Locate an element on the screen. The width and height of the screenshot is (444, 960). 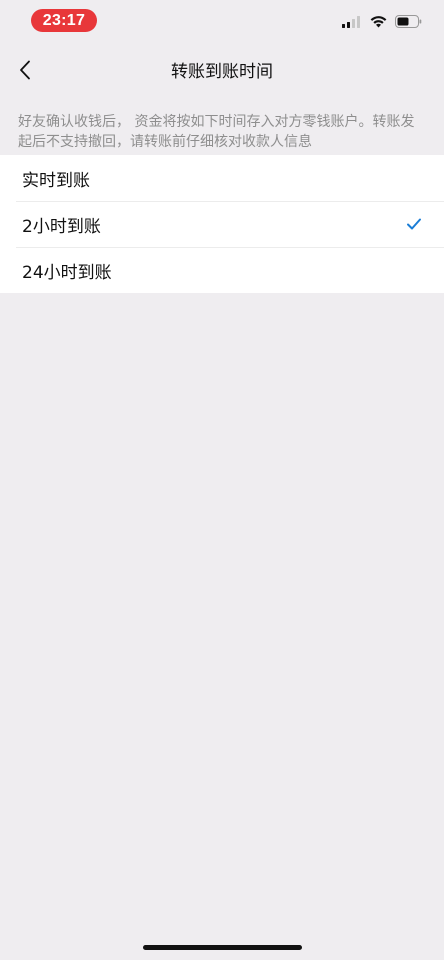
navigation-bar: 转账到账时间 is located at coordinates (222, 72).